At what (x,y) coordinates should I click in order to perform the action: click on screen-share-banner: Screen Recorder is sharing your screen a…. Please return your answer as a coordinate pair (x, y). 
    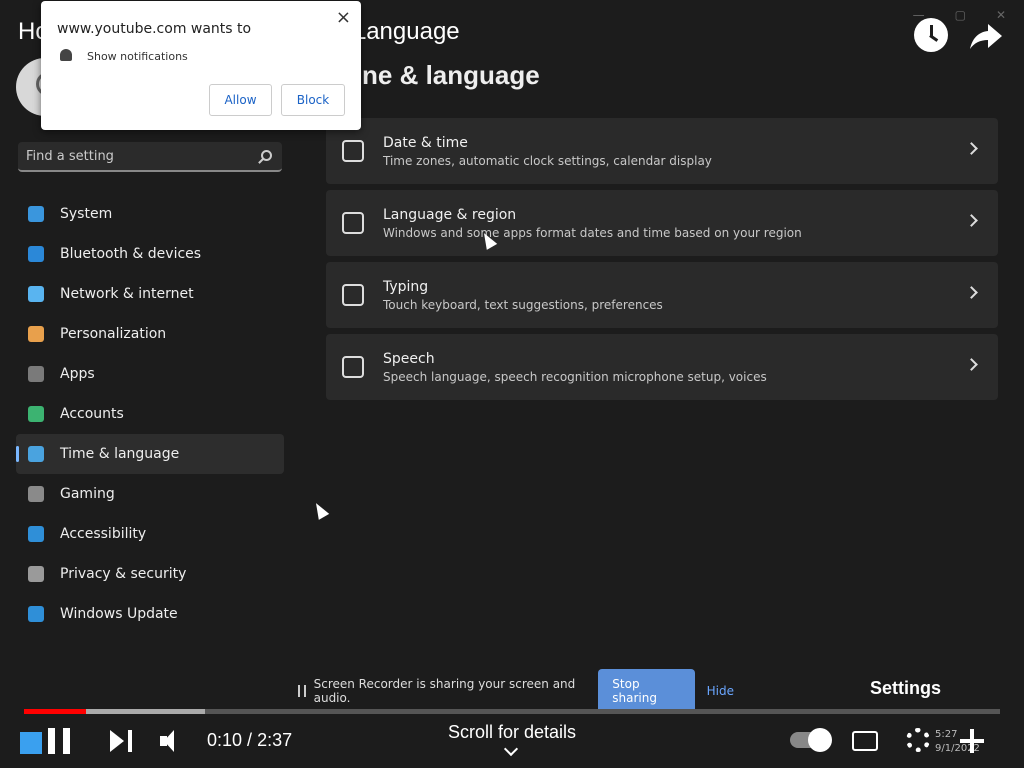
    Looking at the image, I should click on (512, 691).